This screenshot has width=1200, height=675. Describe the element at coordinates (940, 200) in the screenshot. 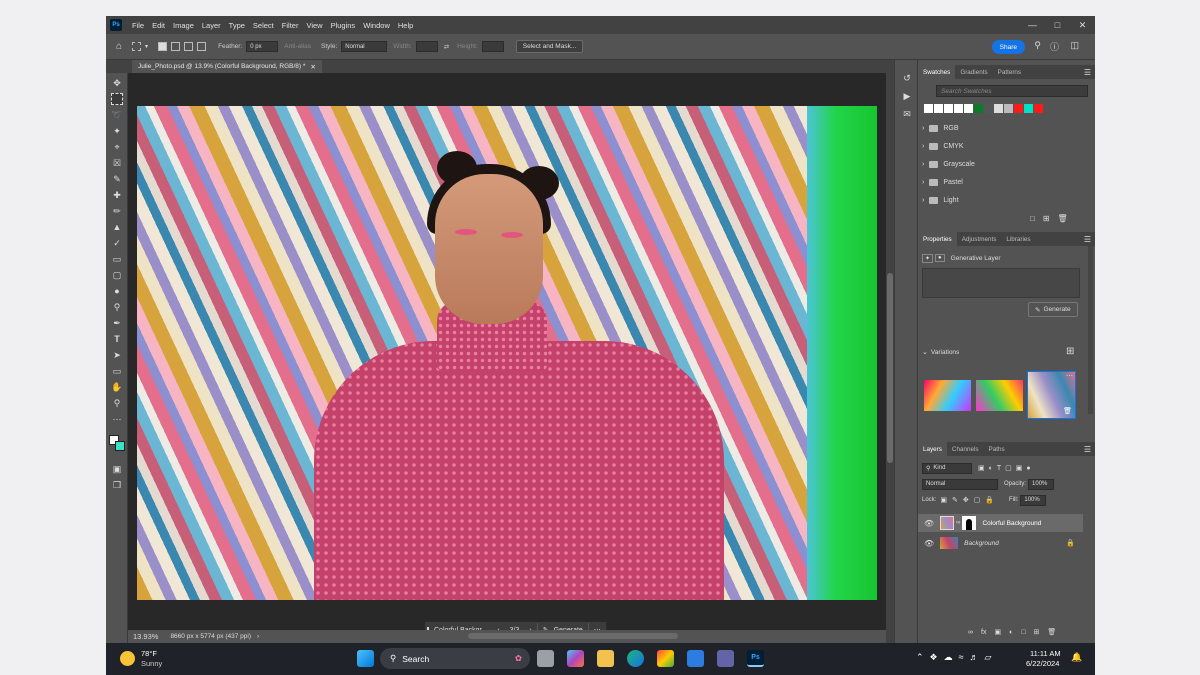

I see `swatch-group-light: › Light` at that location.